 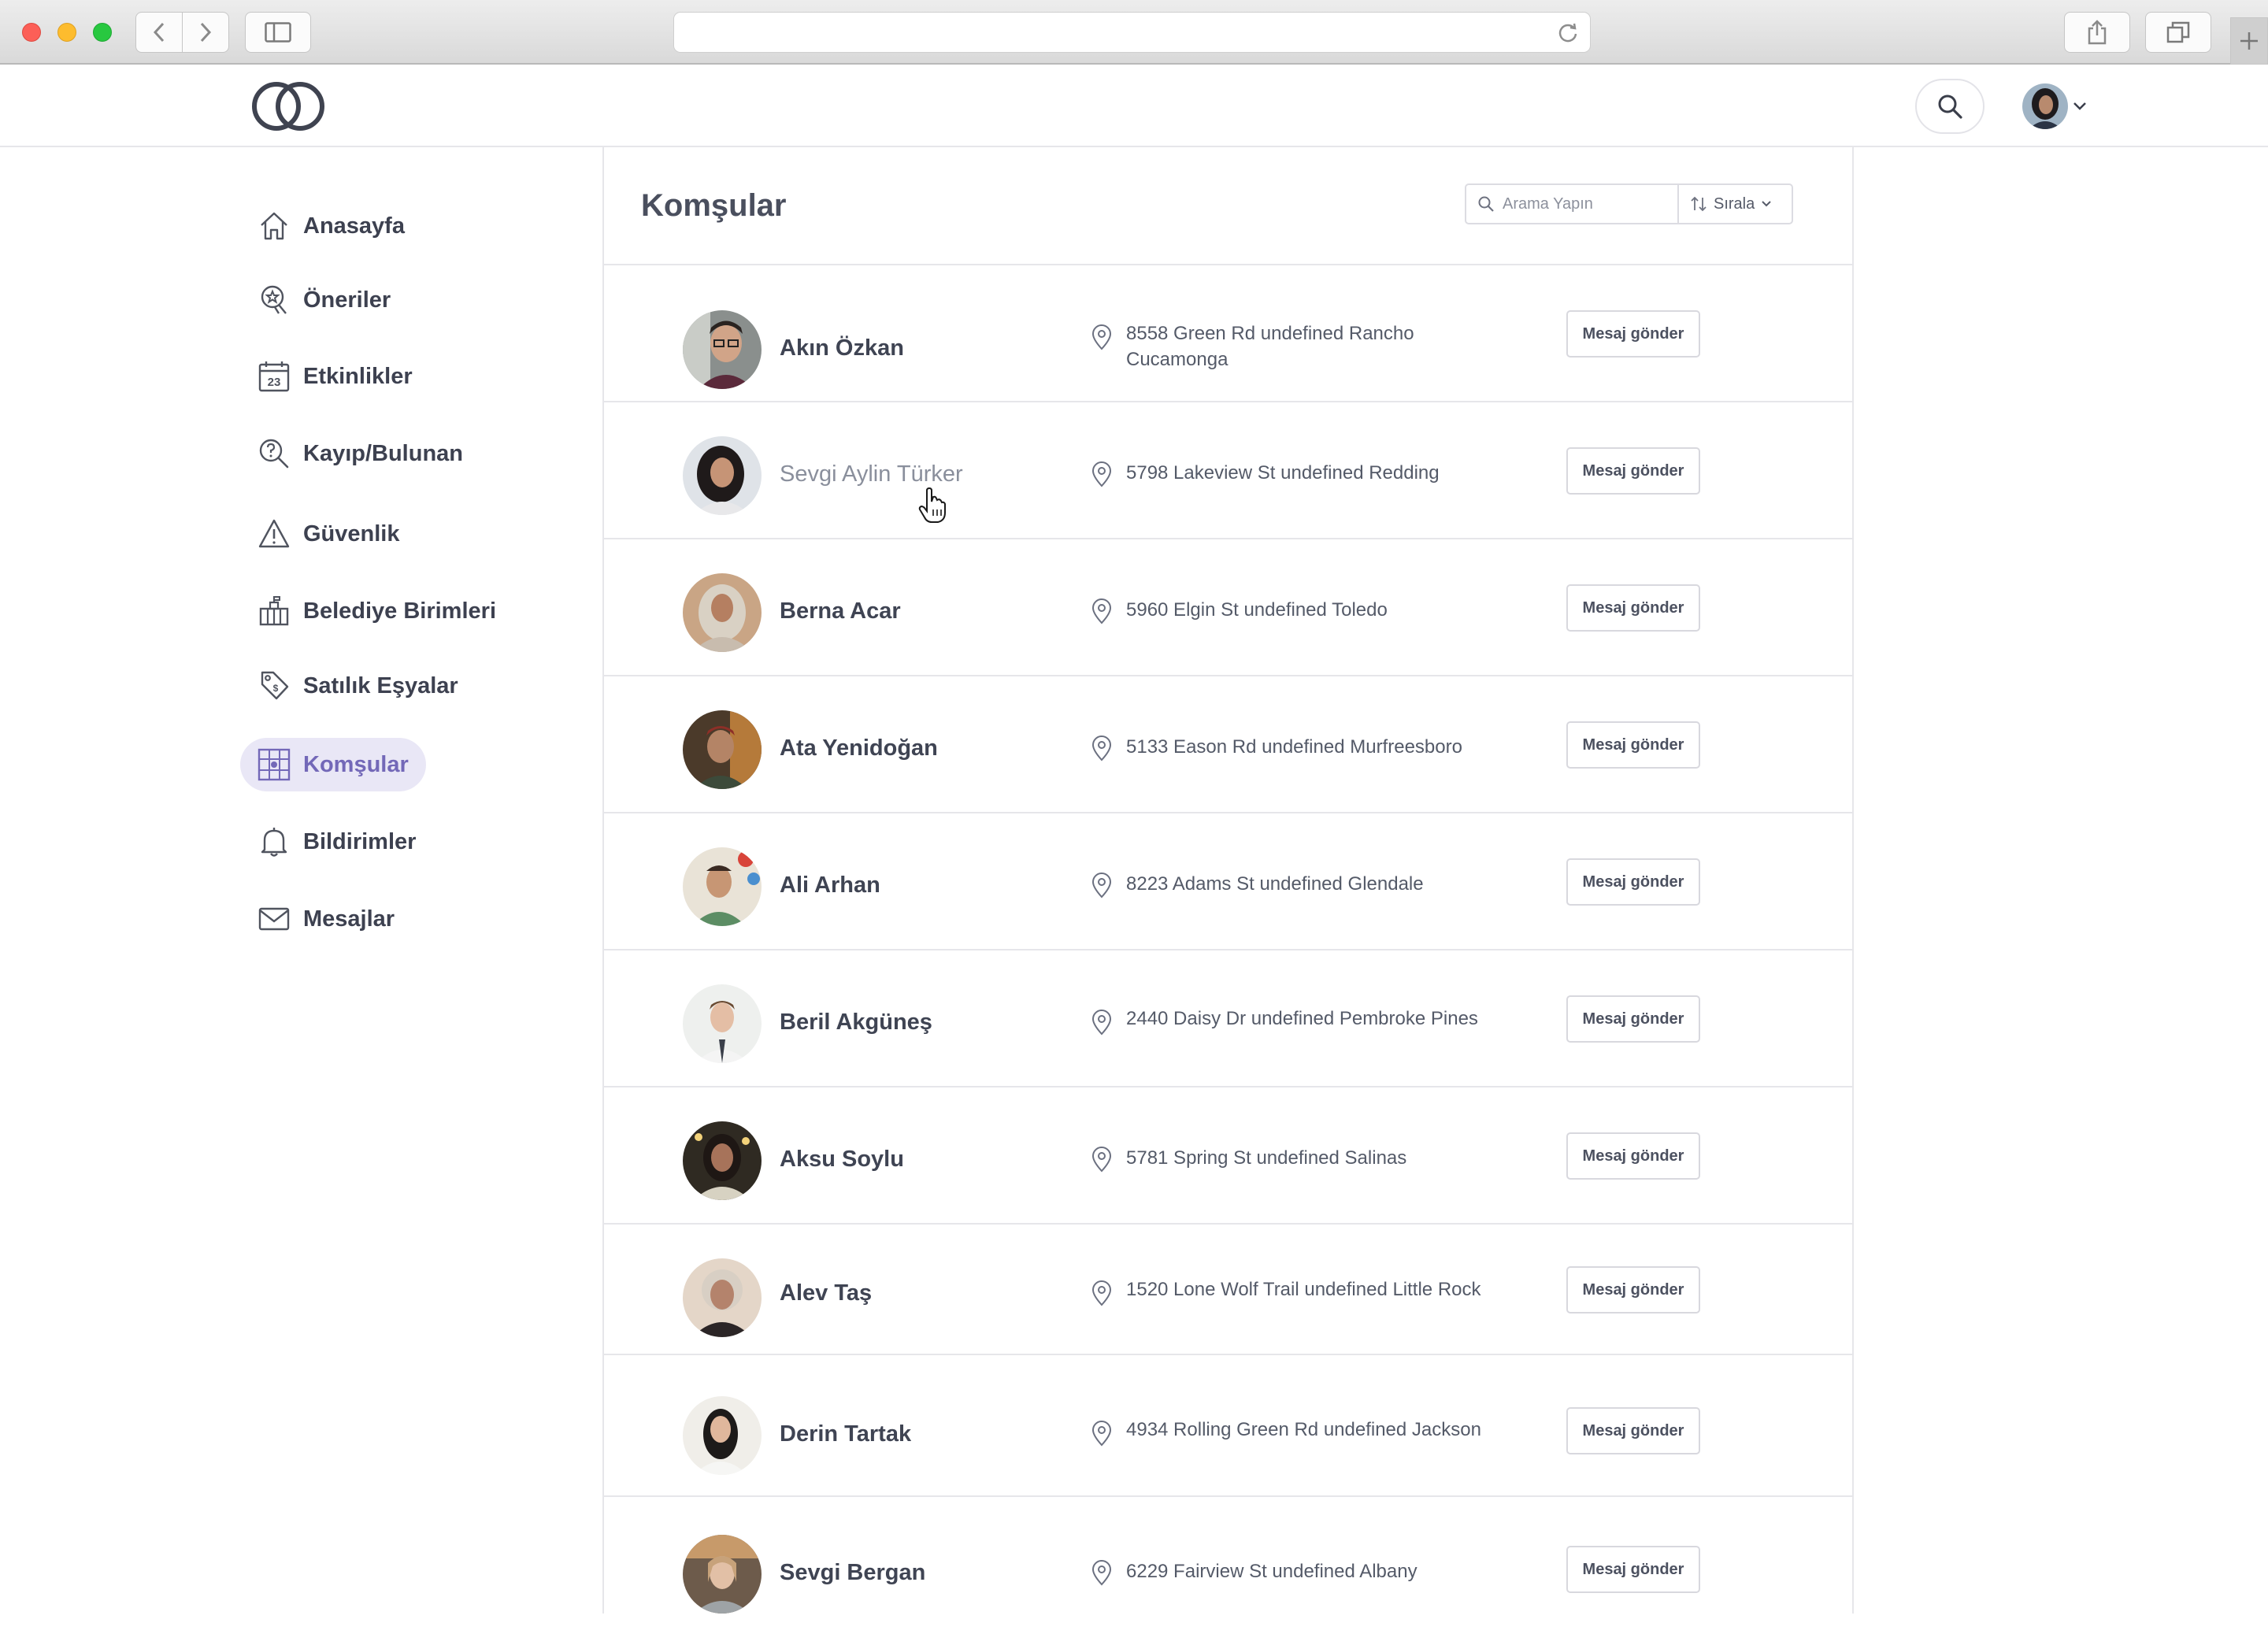 I want to click on neighbor-name: Derin Tartak, so click(x=845, y=1434).